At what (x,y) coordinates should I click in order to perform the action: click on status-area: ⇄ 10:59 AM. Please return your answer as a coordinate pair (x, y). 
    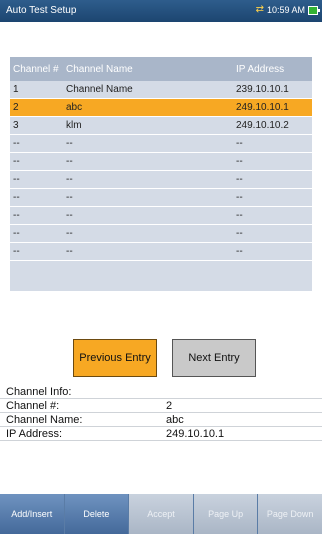
    Looking at the image, I should click on (287, 9).